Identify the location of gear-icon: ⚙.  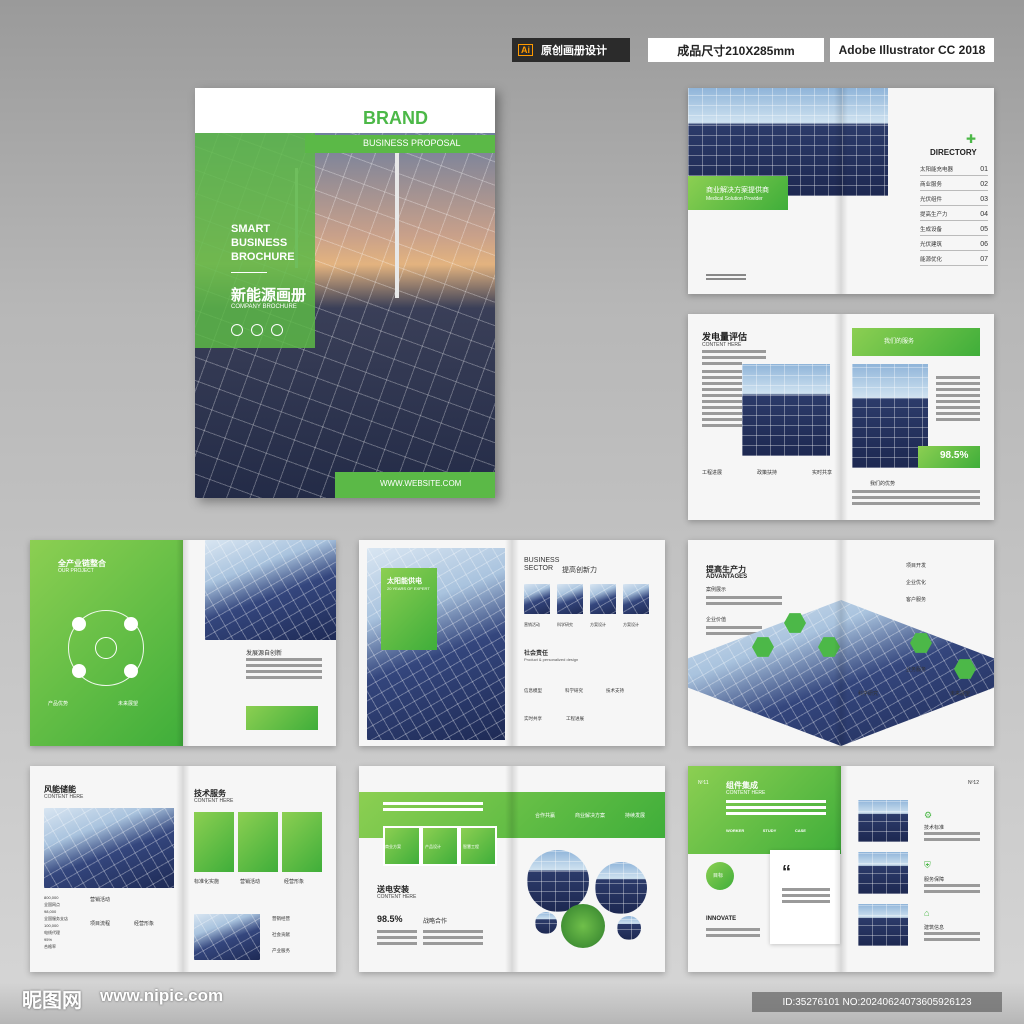
(928, 815).